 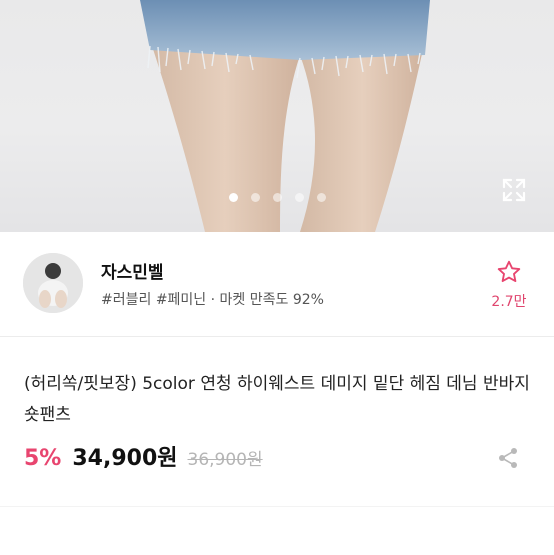 What do you see at coordinates (277, 530) in the screenshot?
I see `next-section` at bounding box center [277, 530].